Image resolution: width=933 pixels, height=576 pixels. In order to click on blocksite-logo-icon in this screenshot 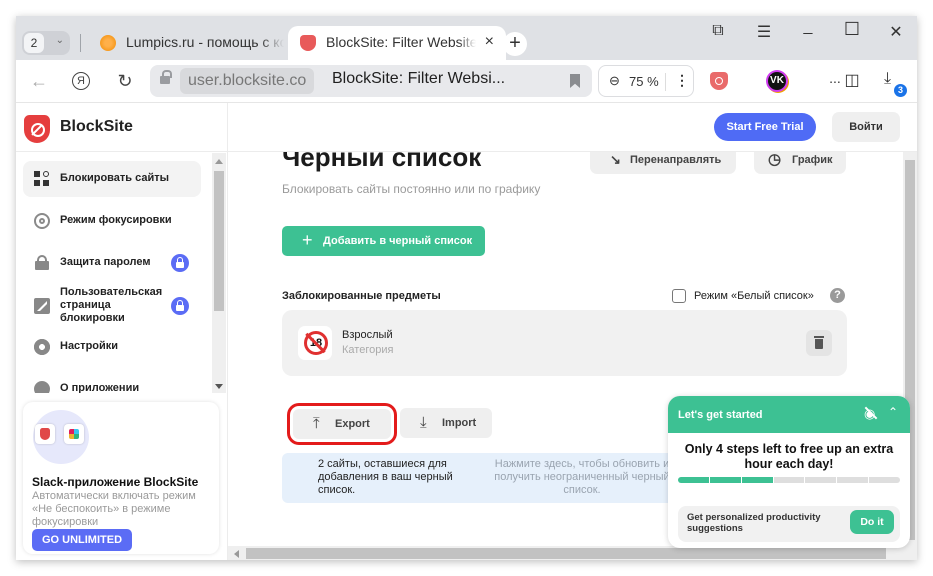, I will do `click(37, 129)`.